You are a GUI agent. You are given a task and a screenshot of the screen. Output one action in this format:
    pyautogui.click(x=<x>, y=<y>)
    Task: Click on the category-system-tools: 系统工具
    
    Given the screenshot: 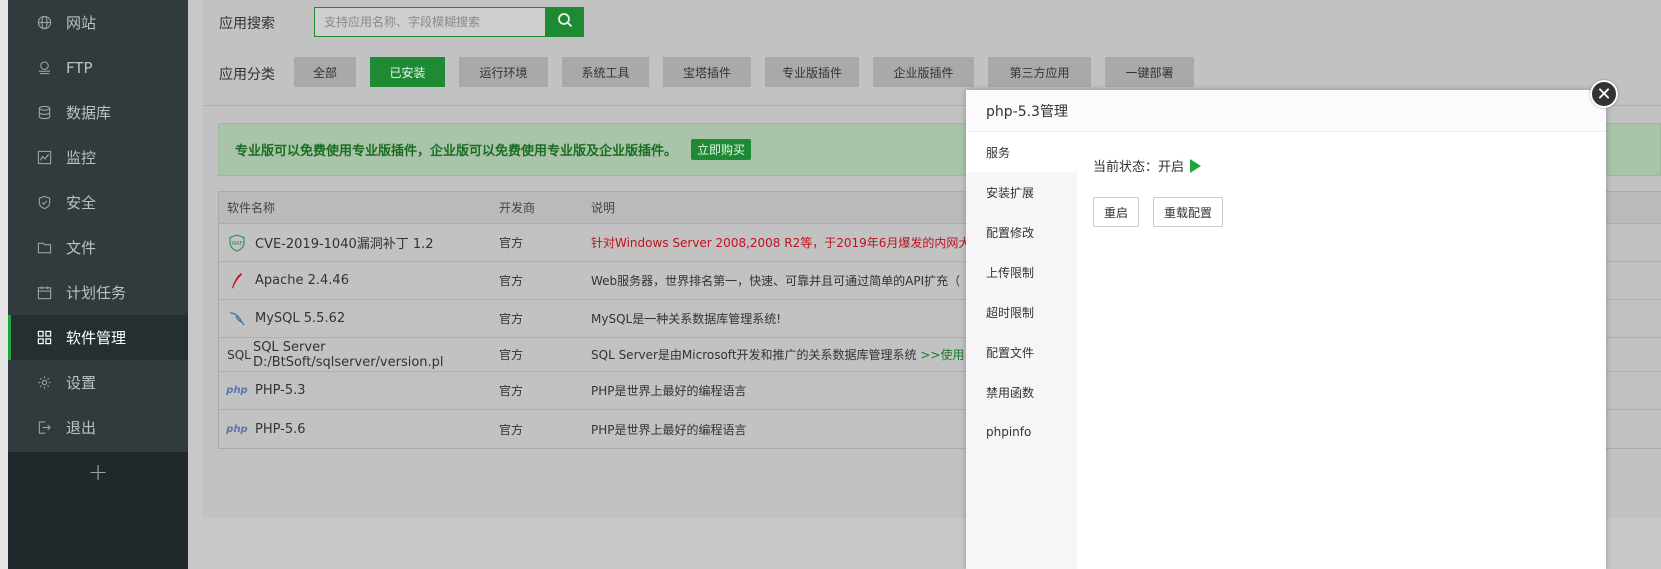 What is the action you would take?
    pyautogui.click(x=605, y=72)
    